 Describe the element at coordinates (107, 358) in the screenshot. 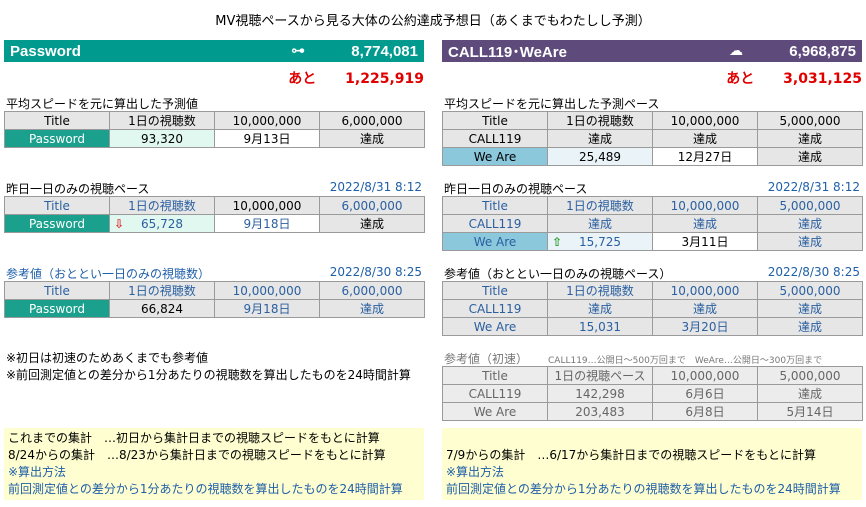

I see `note-line: ※初日は初速のためあくまでも参考値` at that location.